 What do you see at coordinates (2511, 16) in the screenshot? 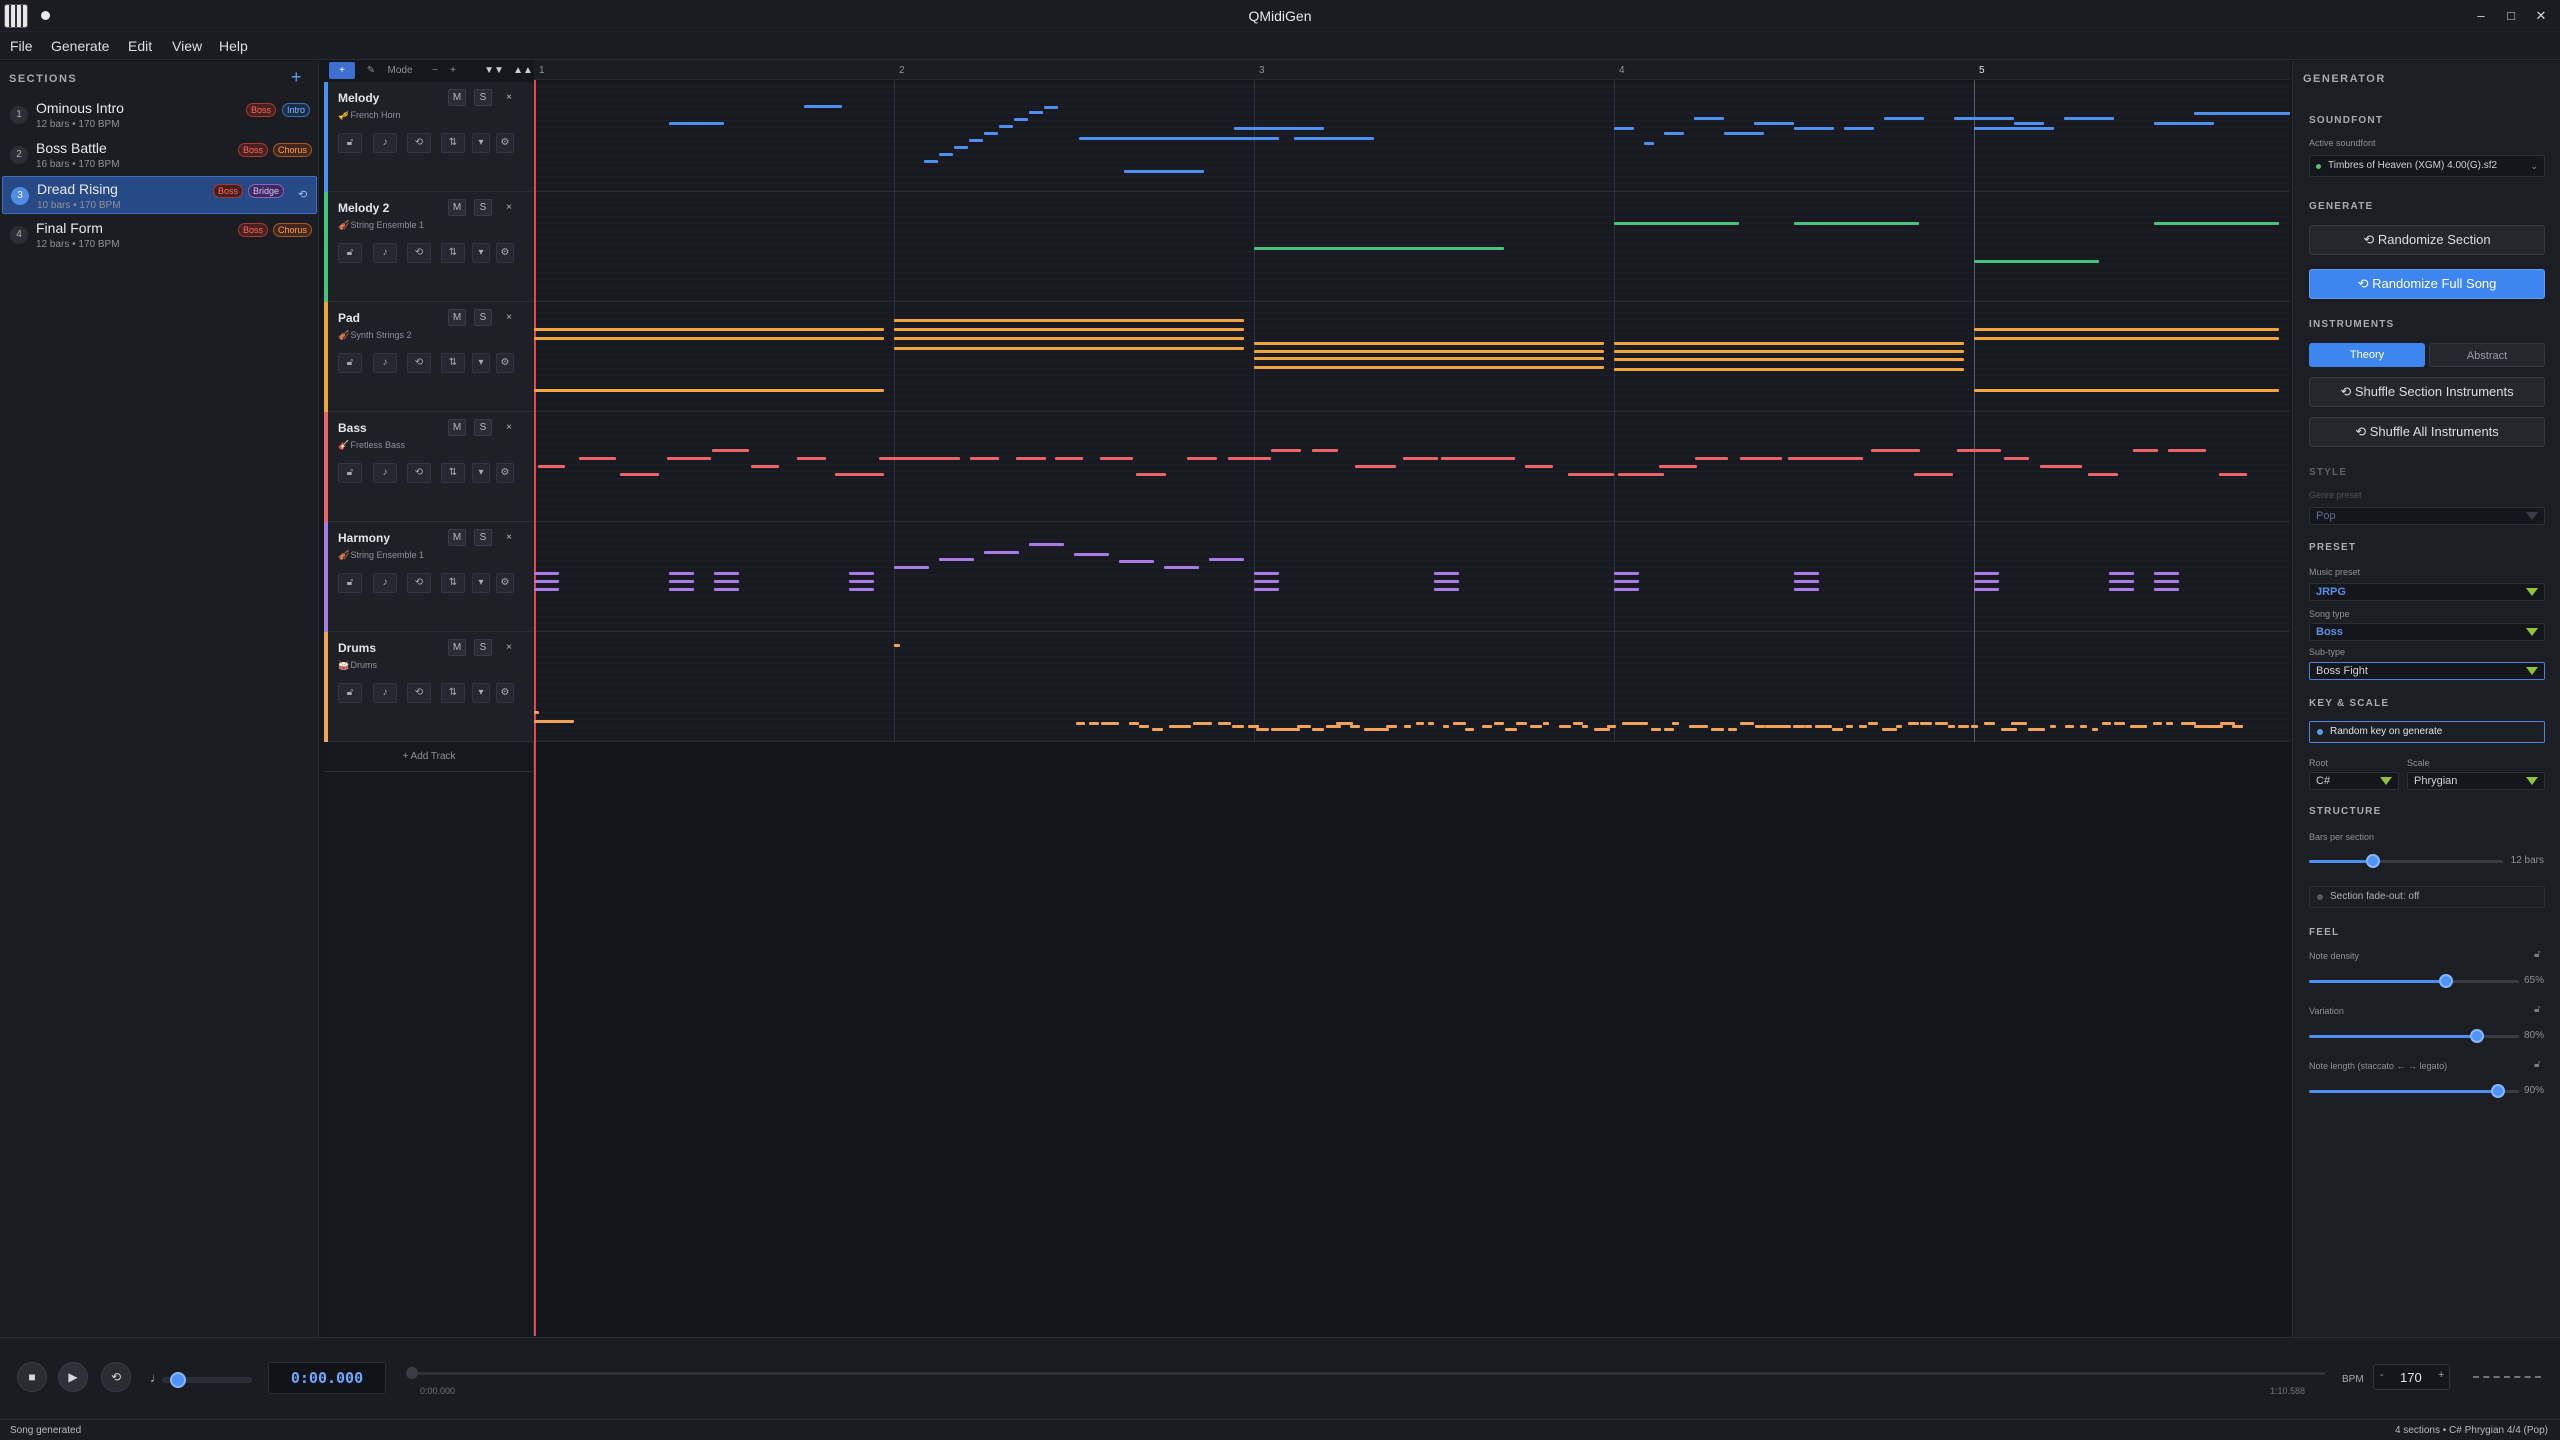
I see `maximize-button: □` at bounding box center [2511, 16].